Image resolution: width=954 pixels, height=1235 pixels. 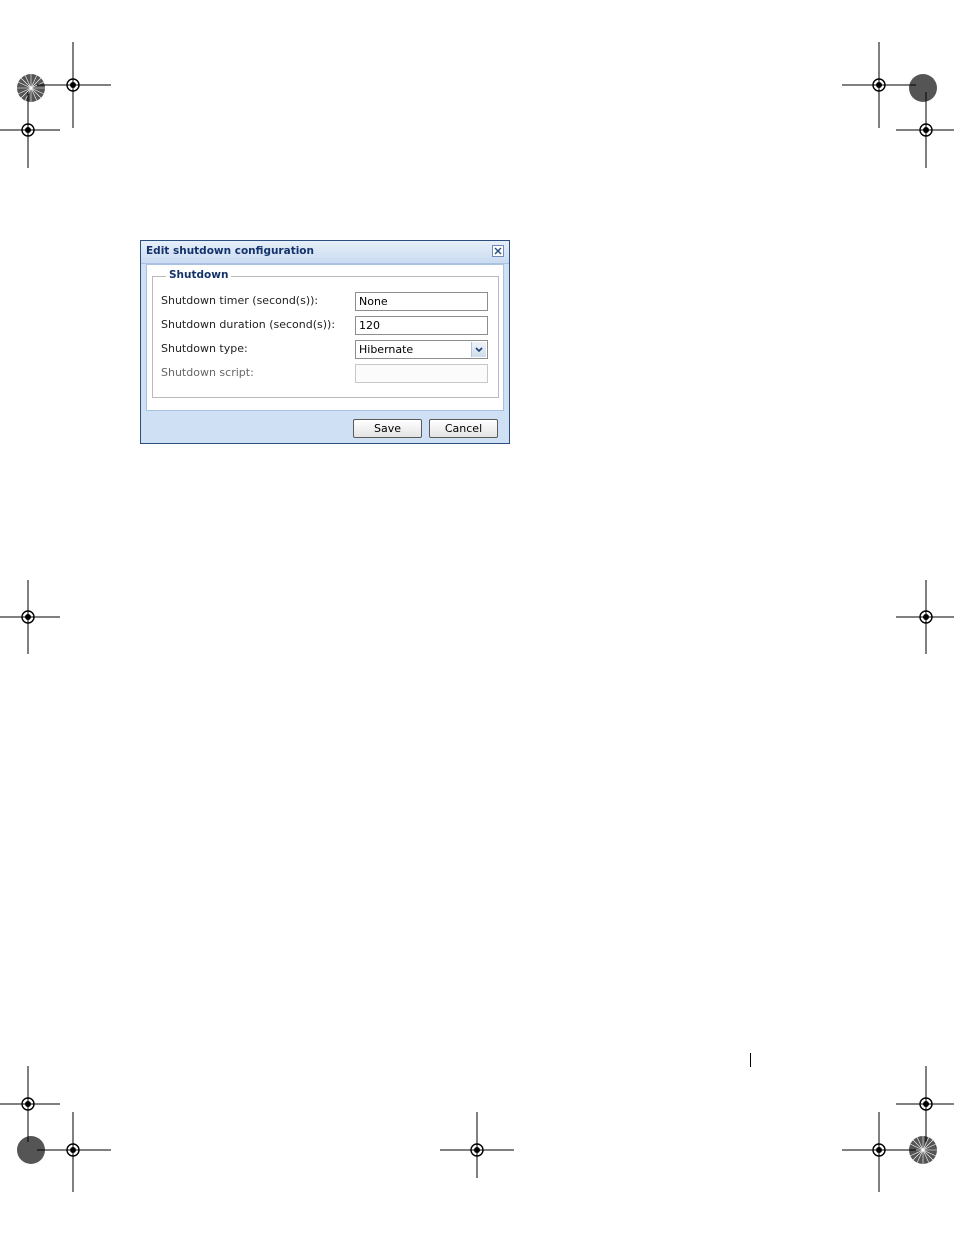 I want to click on shutdown-duration-label: Shutdown duration (second(s)):, so click(x=248, y=324).